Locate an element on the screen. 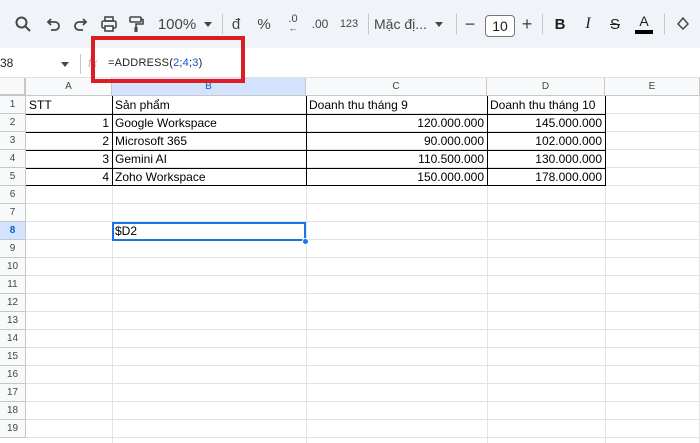 This screenshot has height=443, width=700. header-cell-revenue-sep: Doanh thu tháng 9 is located at coordinates (396, 105).